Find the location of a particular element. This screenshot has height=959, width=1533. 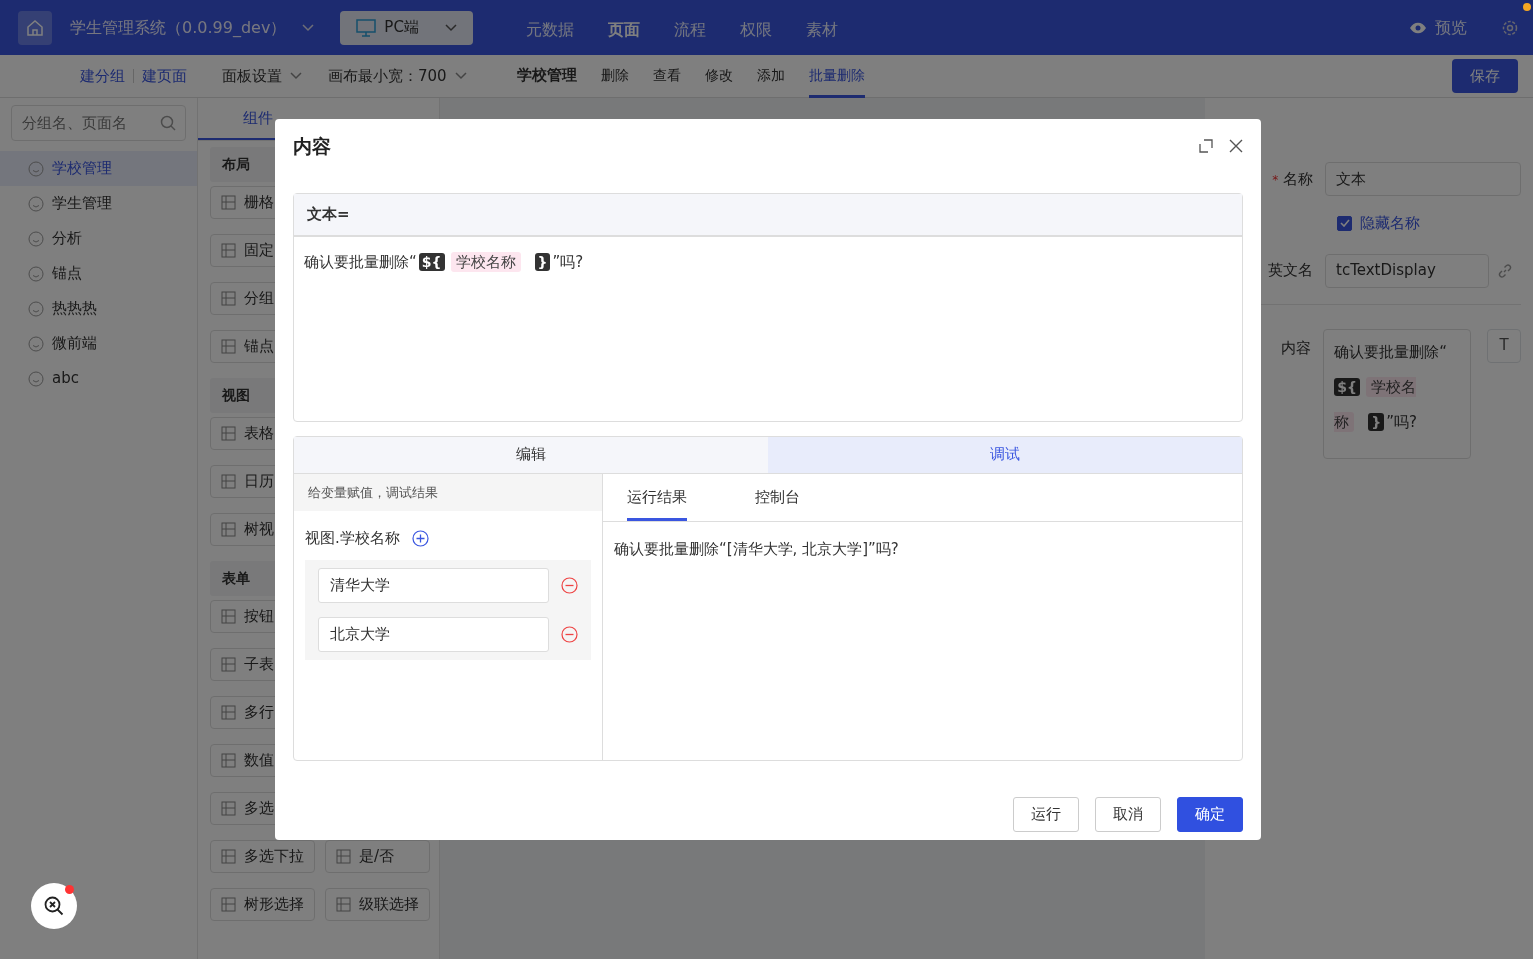

field-label: 内容 is located at coordinates (1296, 348).